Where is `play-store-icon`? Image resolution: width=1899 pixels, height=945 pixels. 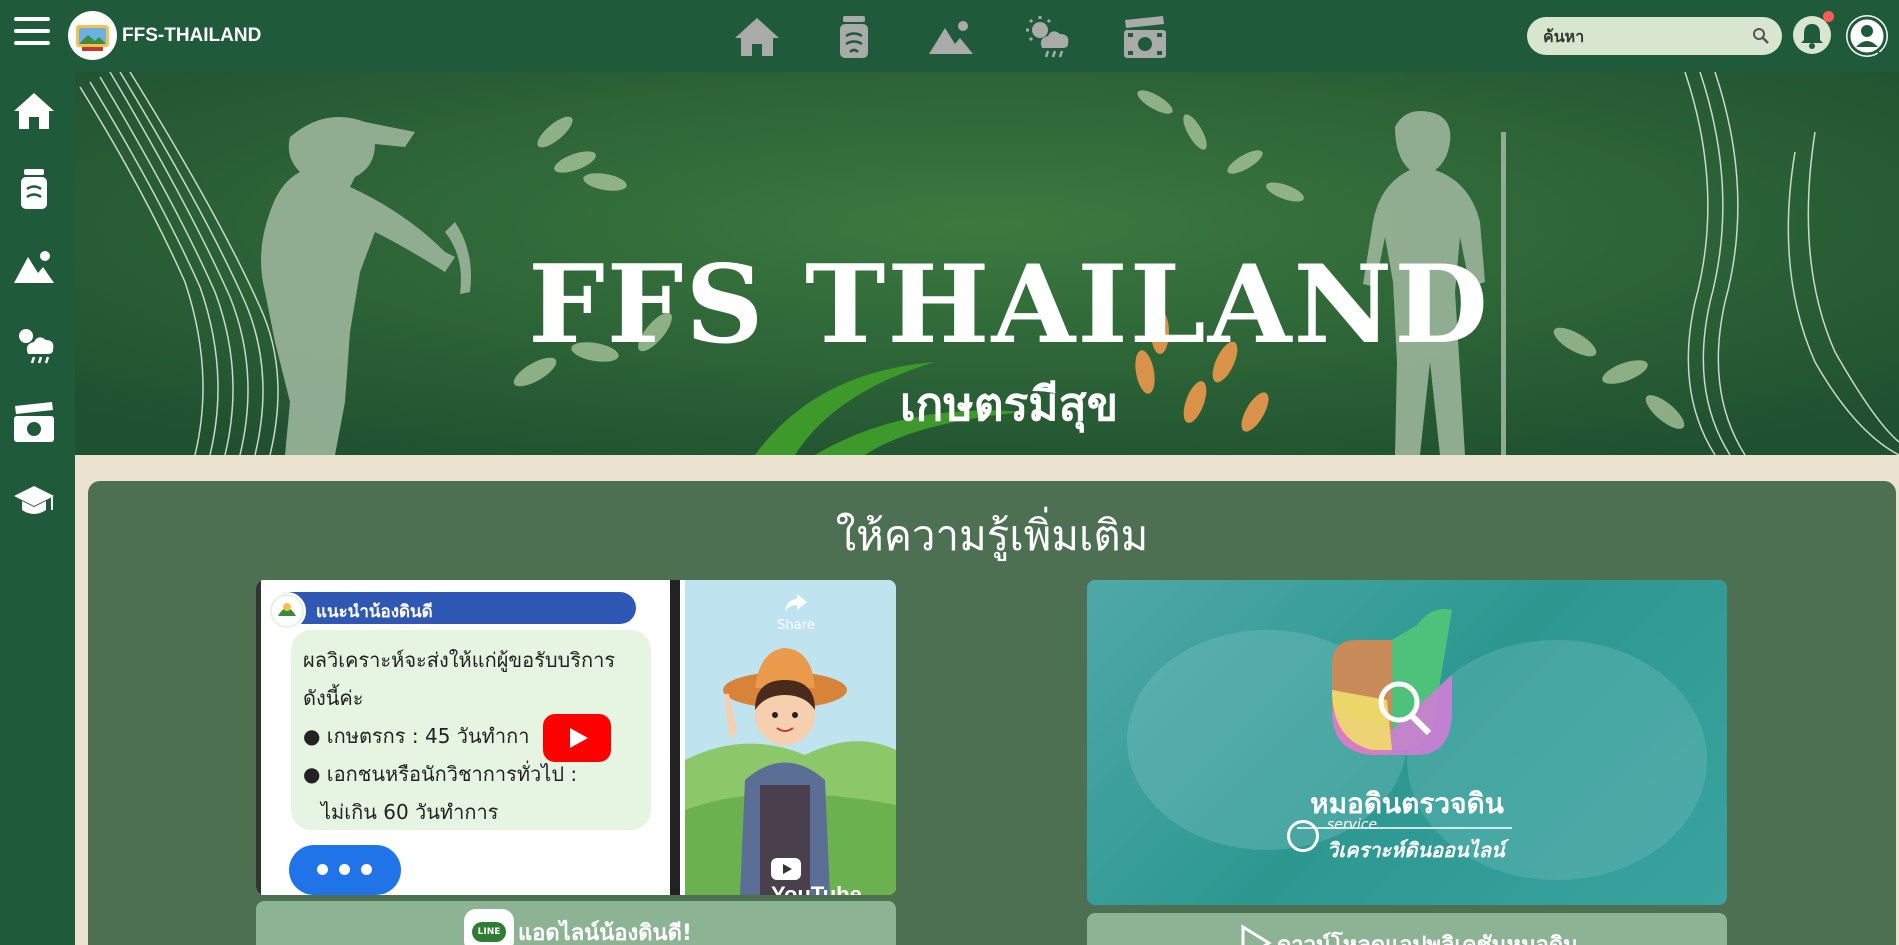 play-store-icon is located at coordinates (1256, 934).